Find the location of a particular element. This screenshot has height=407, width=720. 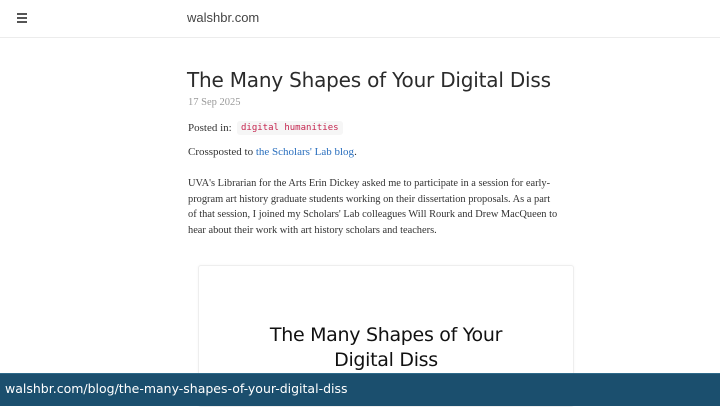

posted-in-label: Posted in: is located at coordinates (210, 128).